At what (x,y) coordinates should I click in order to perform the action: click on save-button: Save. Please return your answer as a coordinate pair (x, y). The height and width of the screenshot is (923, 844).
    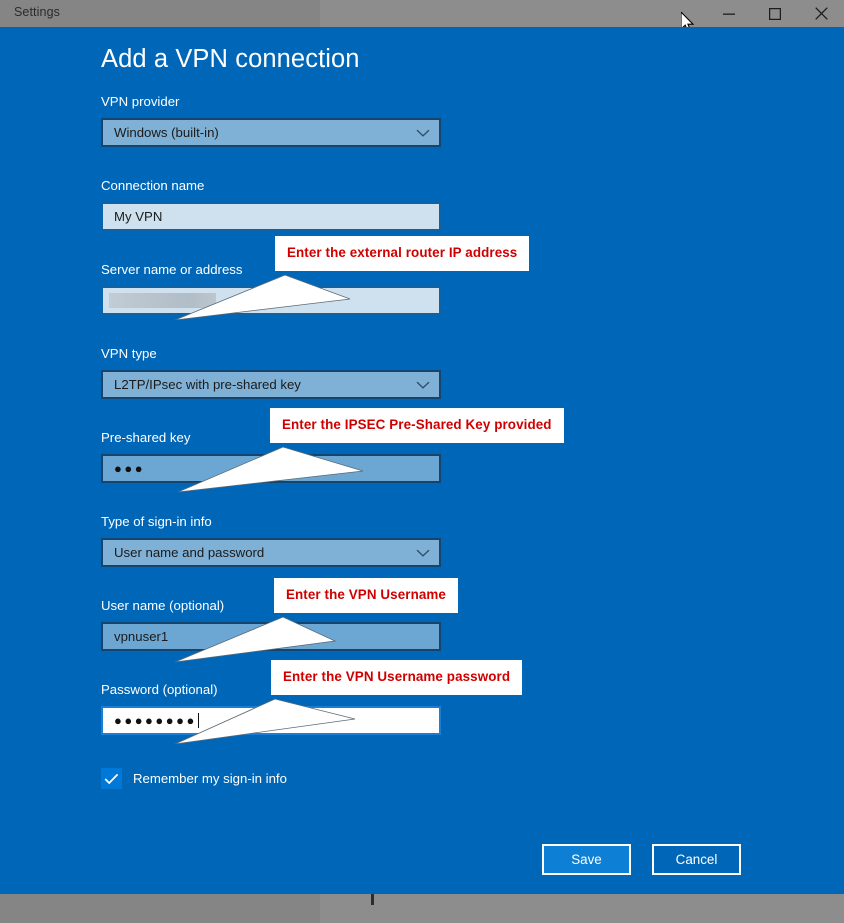
    Looking at the image, I should click on (586, 859).